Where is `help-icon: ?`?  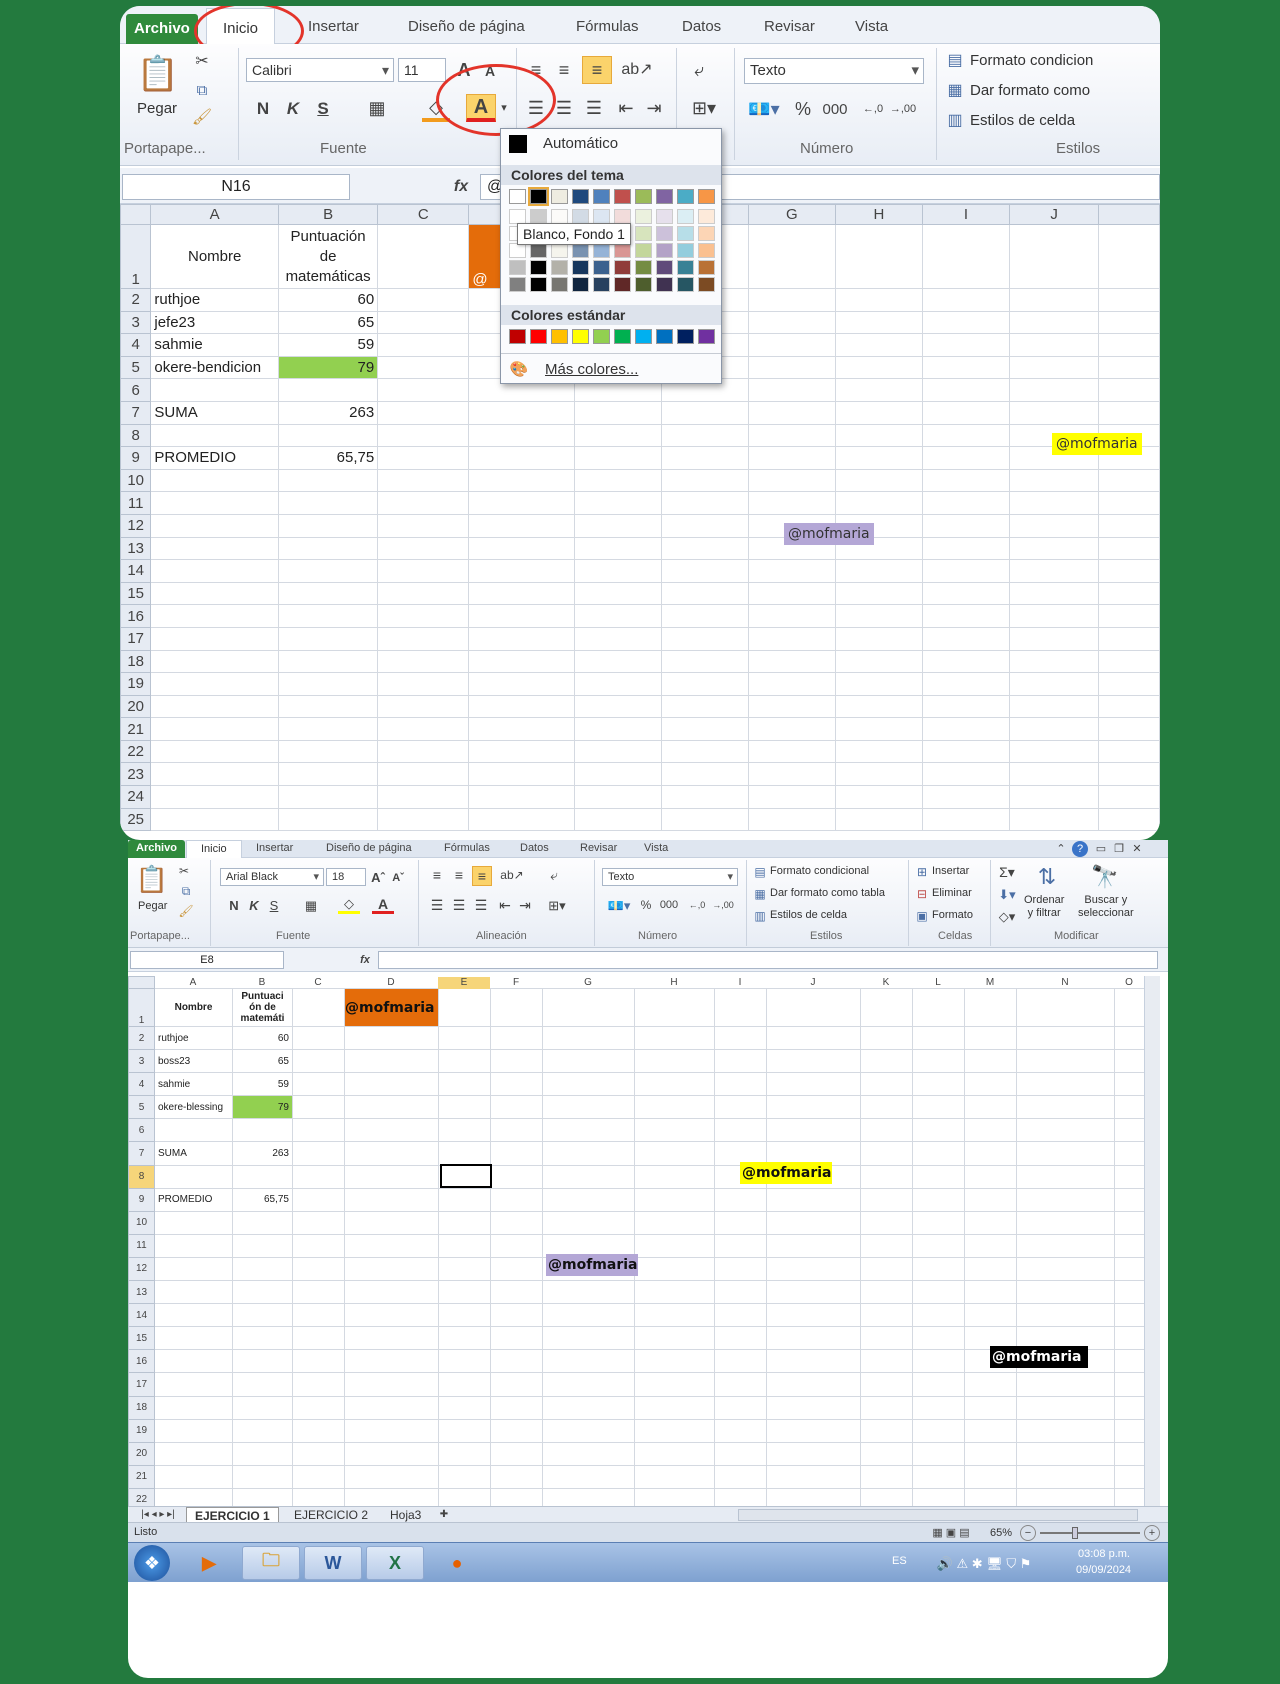
help-icon: ? is located at coordinates (1080, 849).